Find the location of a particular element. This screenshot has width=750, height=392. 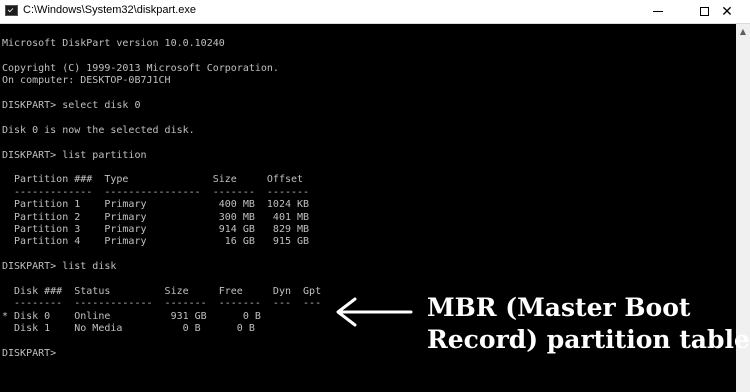

console-line: Microsoft DiskPart version 10.0.10240 is located at coordinates (113, 43).